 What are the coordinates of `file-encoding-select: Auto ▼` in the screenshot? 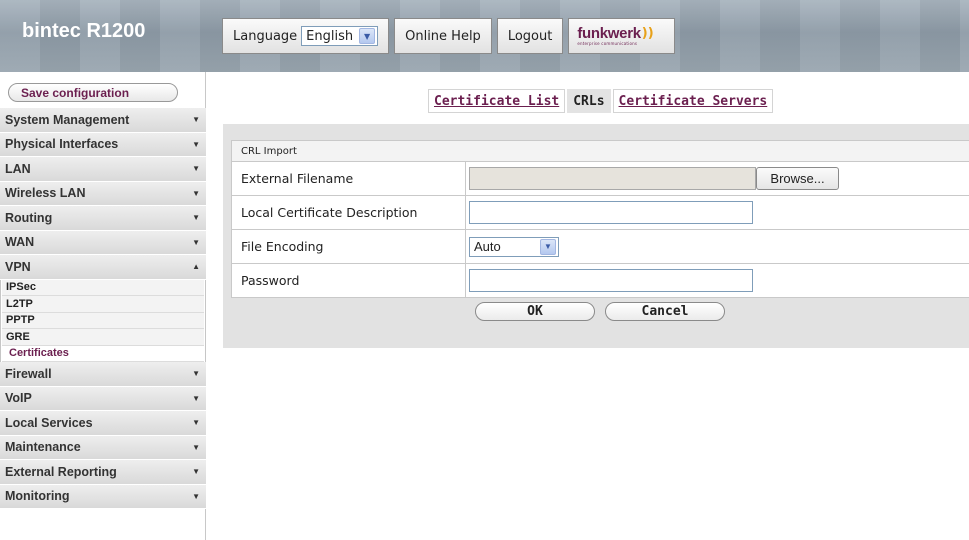 It's located at (514, 246).